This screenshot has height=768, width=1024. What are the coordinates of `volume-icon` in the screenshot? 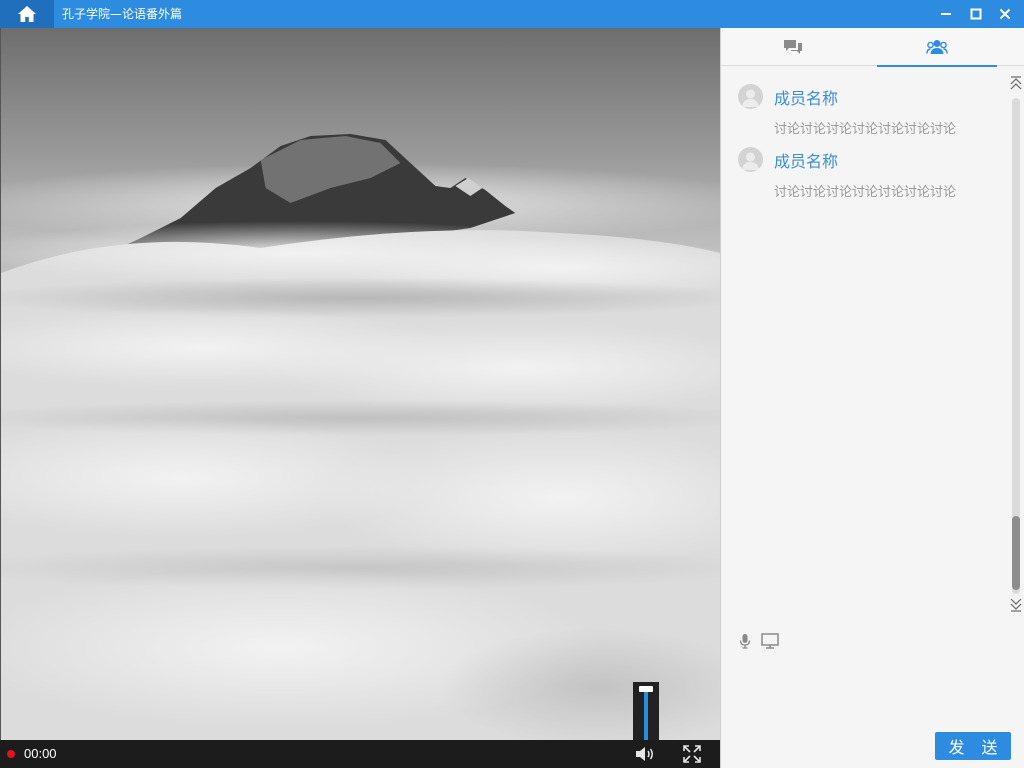 It's located at (644, 754).